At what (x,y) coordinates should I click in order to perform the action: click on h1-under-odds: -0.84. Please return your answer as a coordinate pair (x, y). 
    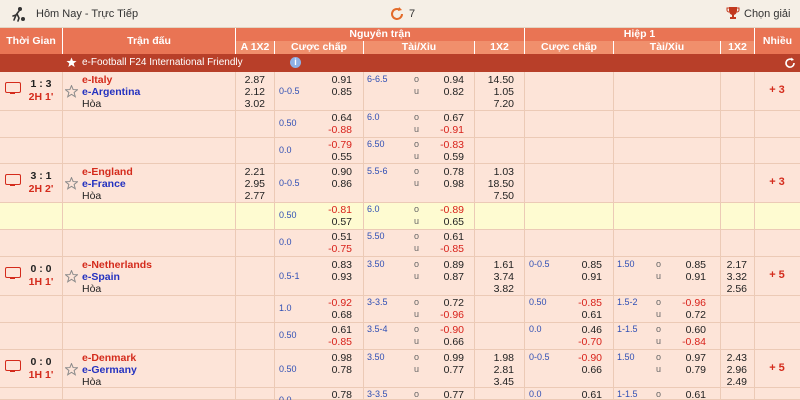
    Looking at the image, I should click on (689, 342).